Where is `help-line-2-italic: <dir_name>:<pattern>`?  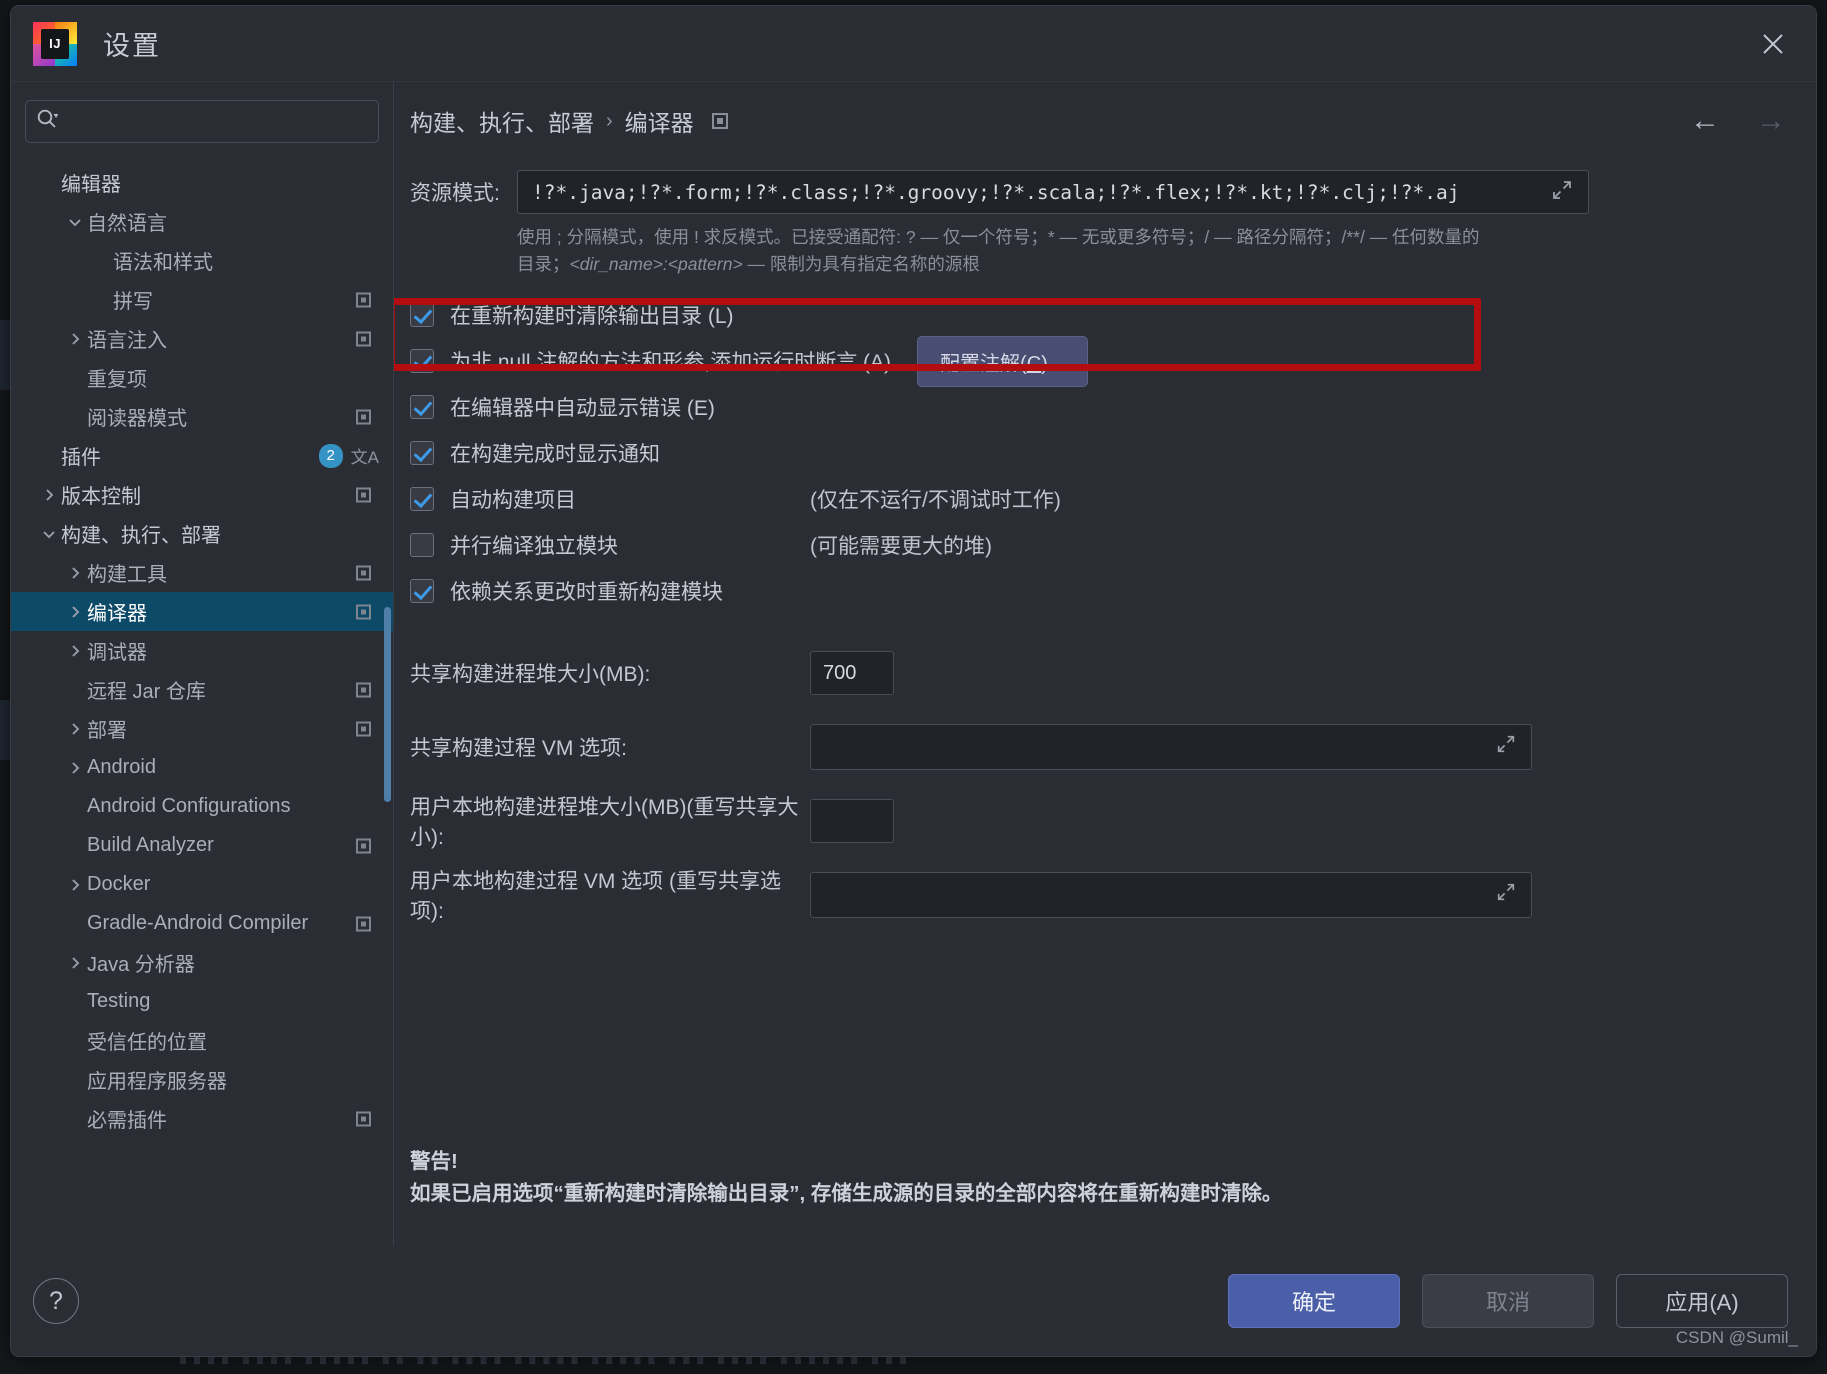 help-line-2-italic: <dir_name>:<pattern> is located at coordinates (656, 264).